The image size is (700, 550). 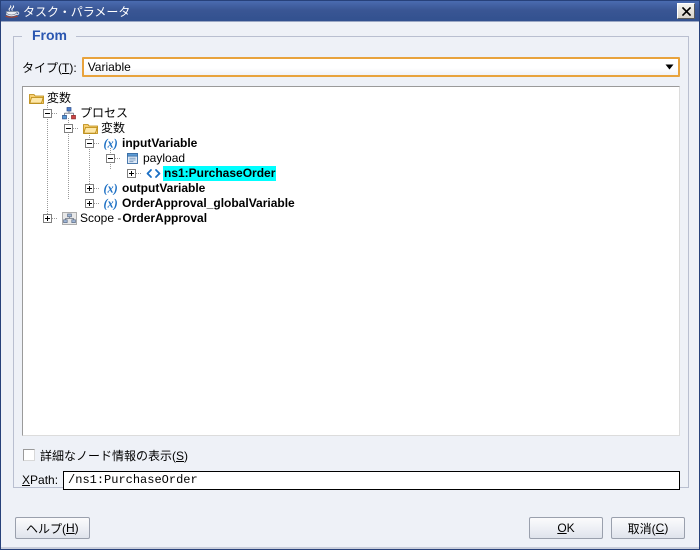 I want to click on cancel-button-mnemonic: C, so click(x=660, y=528).